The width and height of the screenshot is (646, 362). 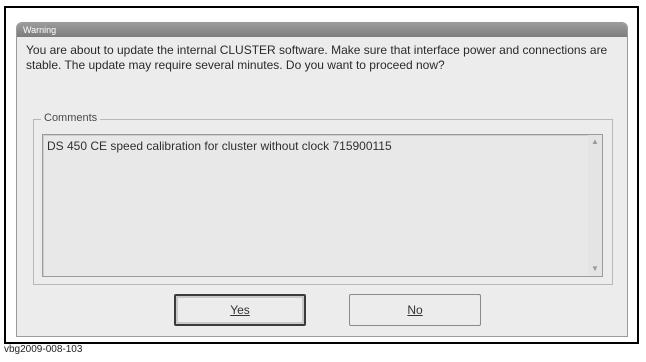 I want to click on yes-button-label: Yes, so click(x=240, y=310).